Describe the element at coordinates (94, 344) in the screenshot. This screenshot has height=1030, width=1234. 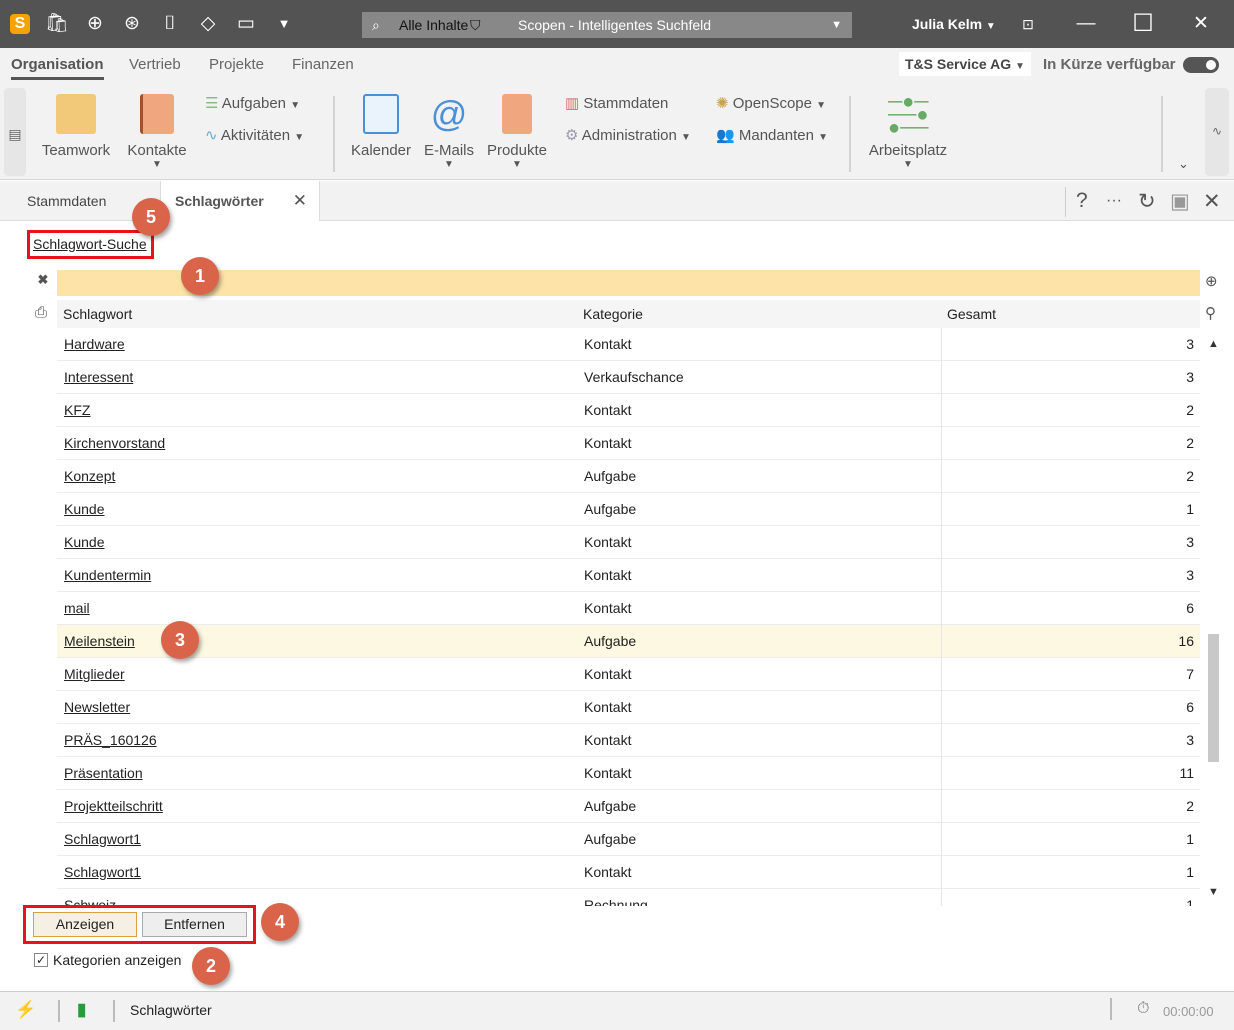
I see `keyword-link: Hardware` at that location.